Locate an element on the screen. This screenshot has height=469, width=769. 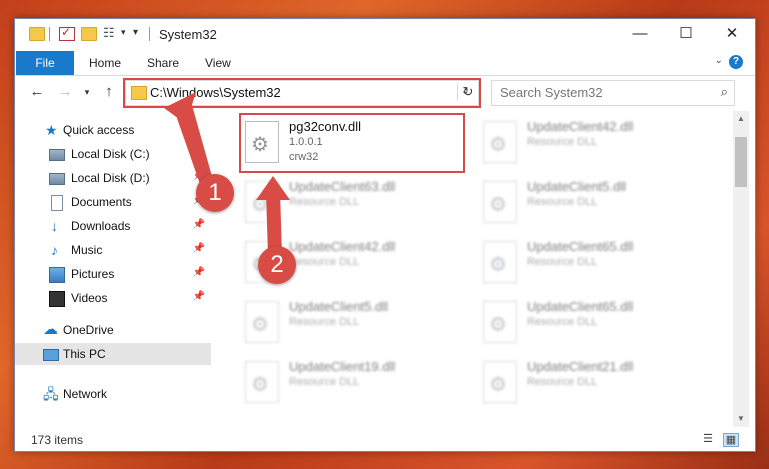
tab-file: File is located at coordinates (45, 63).